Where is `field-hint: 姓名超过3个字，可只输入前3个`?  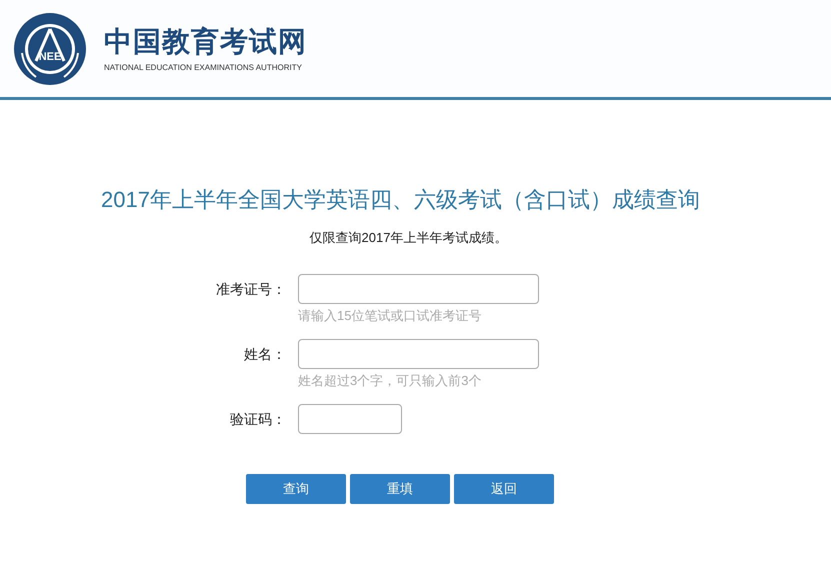
field-hint: 姓名超过3个字，可只输入前3个 is located at coordinates (390, 381).